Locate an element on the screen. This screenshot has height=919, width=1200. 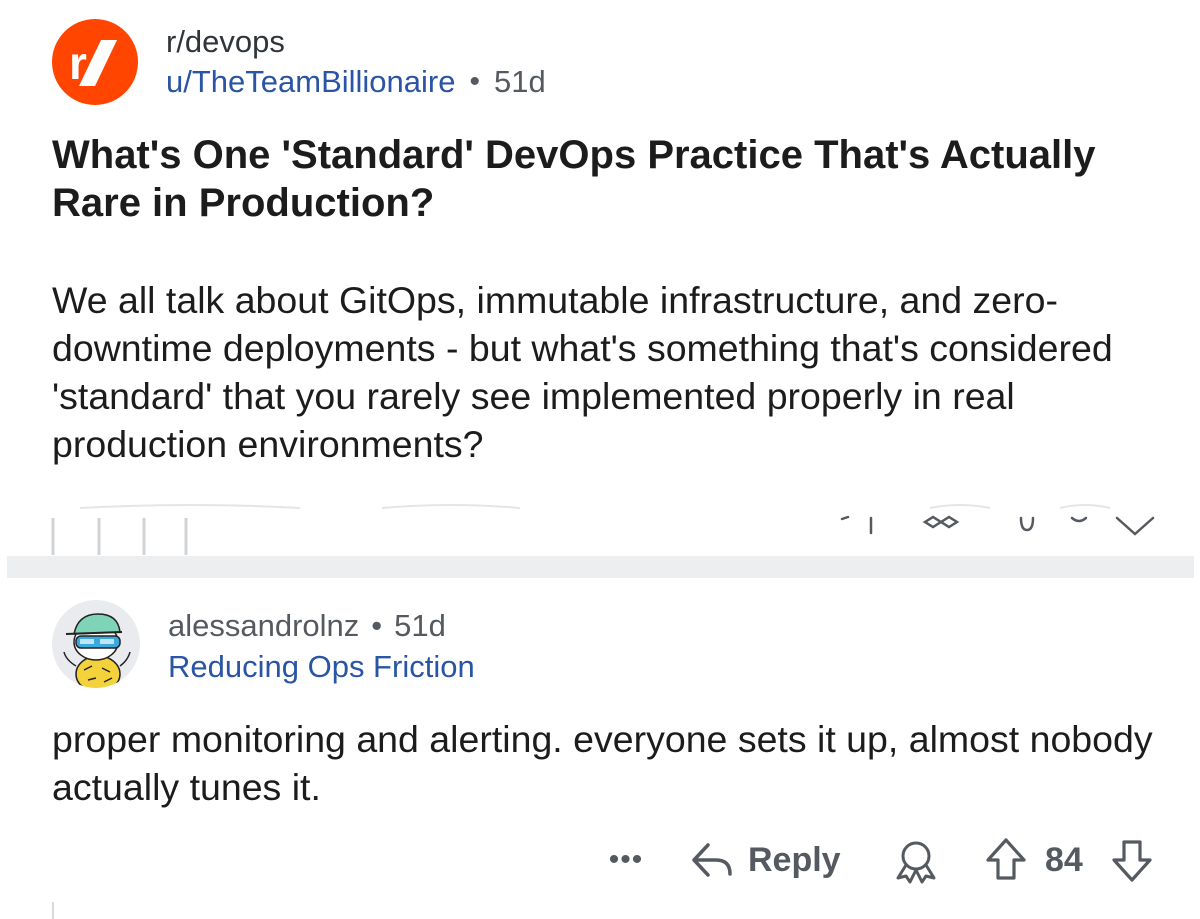
award-button is located at coordinates (916, 861).